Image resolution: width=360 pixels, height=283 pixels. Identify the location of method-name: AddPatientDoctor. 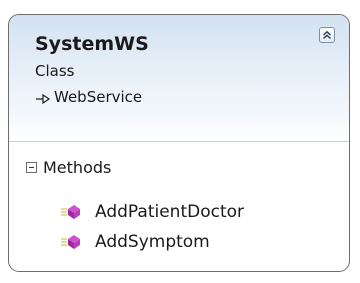
(169, 212).